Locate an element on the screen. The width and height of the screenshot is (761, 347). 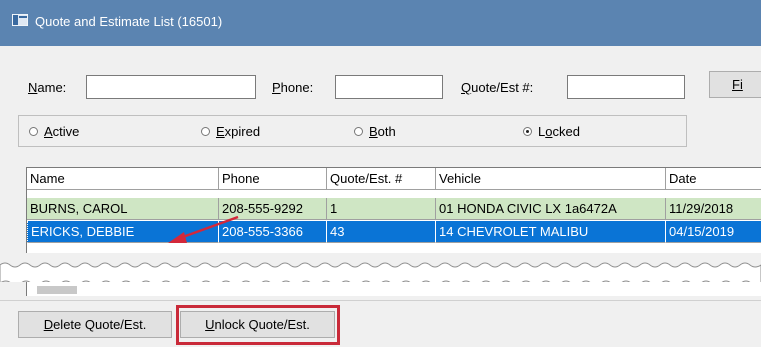
table-bottom-edge is located at coordinates (393, 289).